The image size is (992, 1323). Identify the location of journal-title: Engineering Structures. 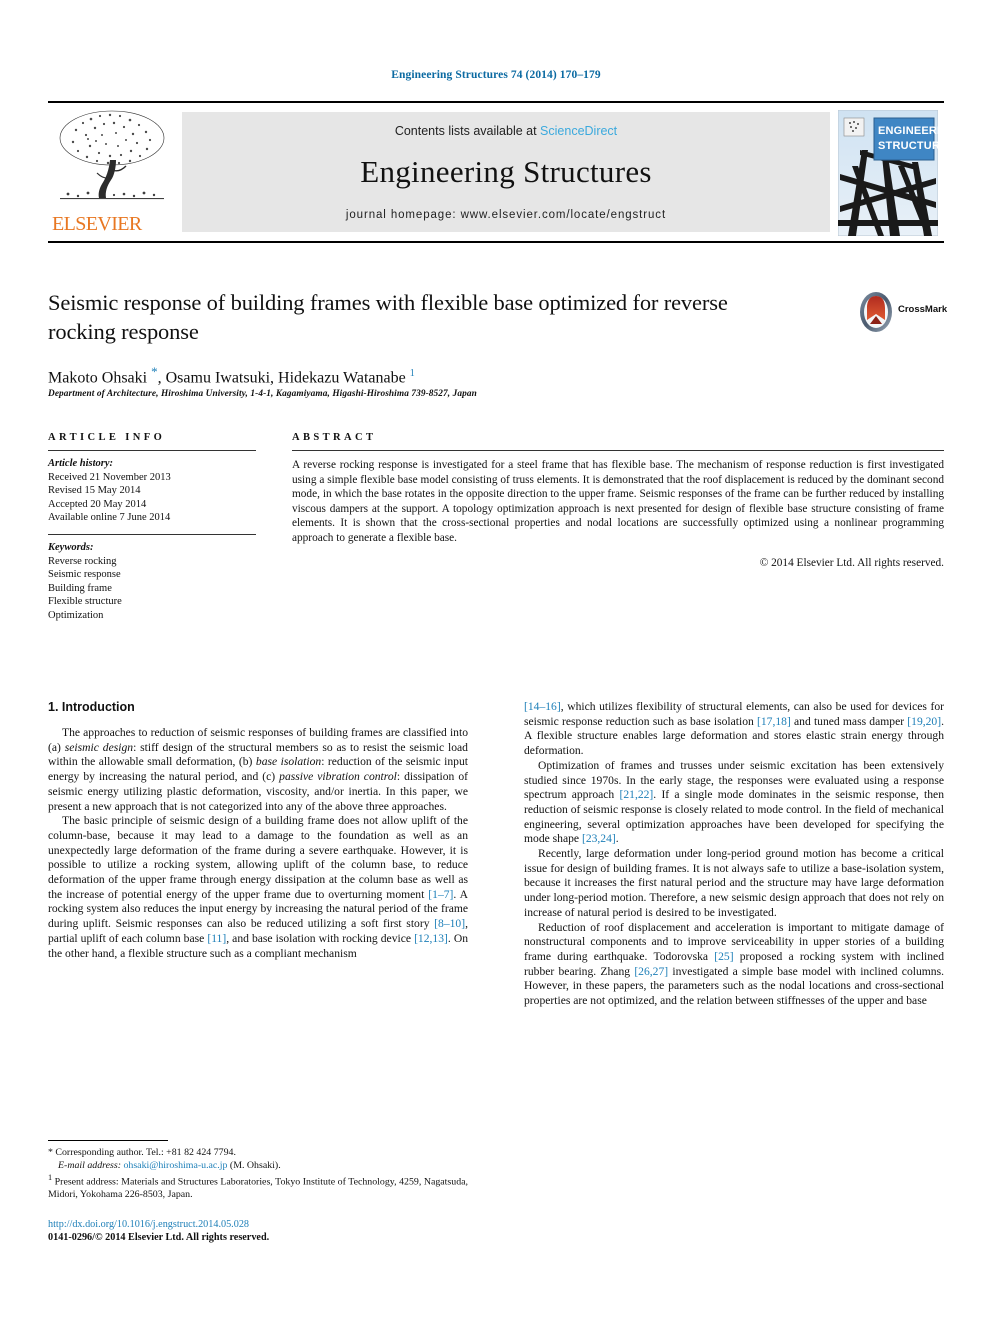
(506, 171).